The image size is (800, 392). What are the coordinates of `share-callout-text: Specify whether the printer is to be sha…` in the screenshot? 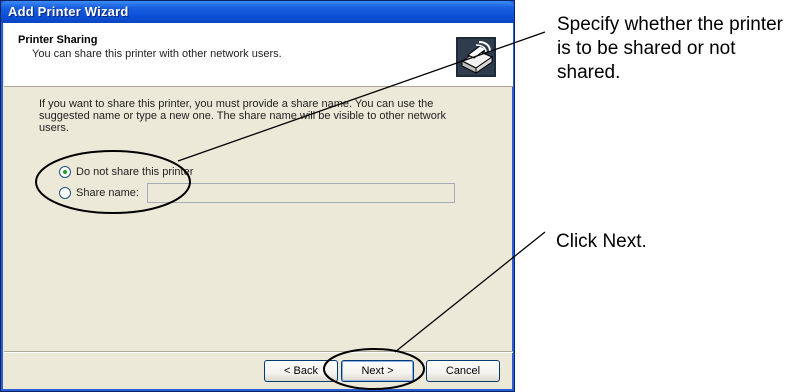 It's located at (670, 48).